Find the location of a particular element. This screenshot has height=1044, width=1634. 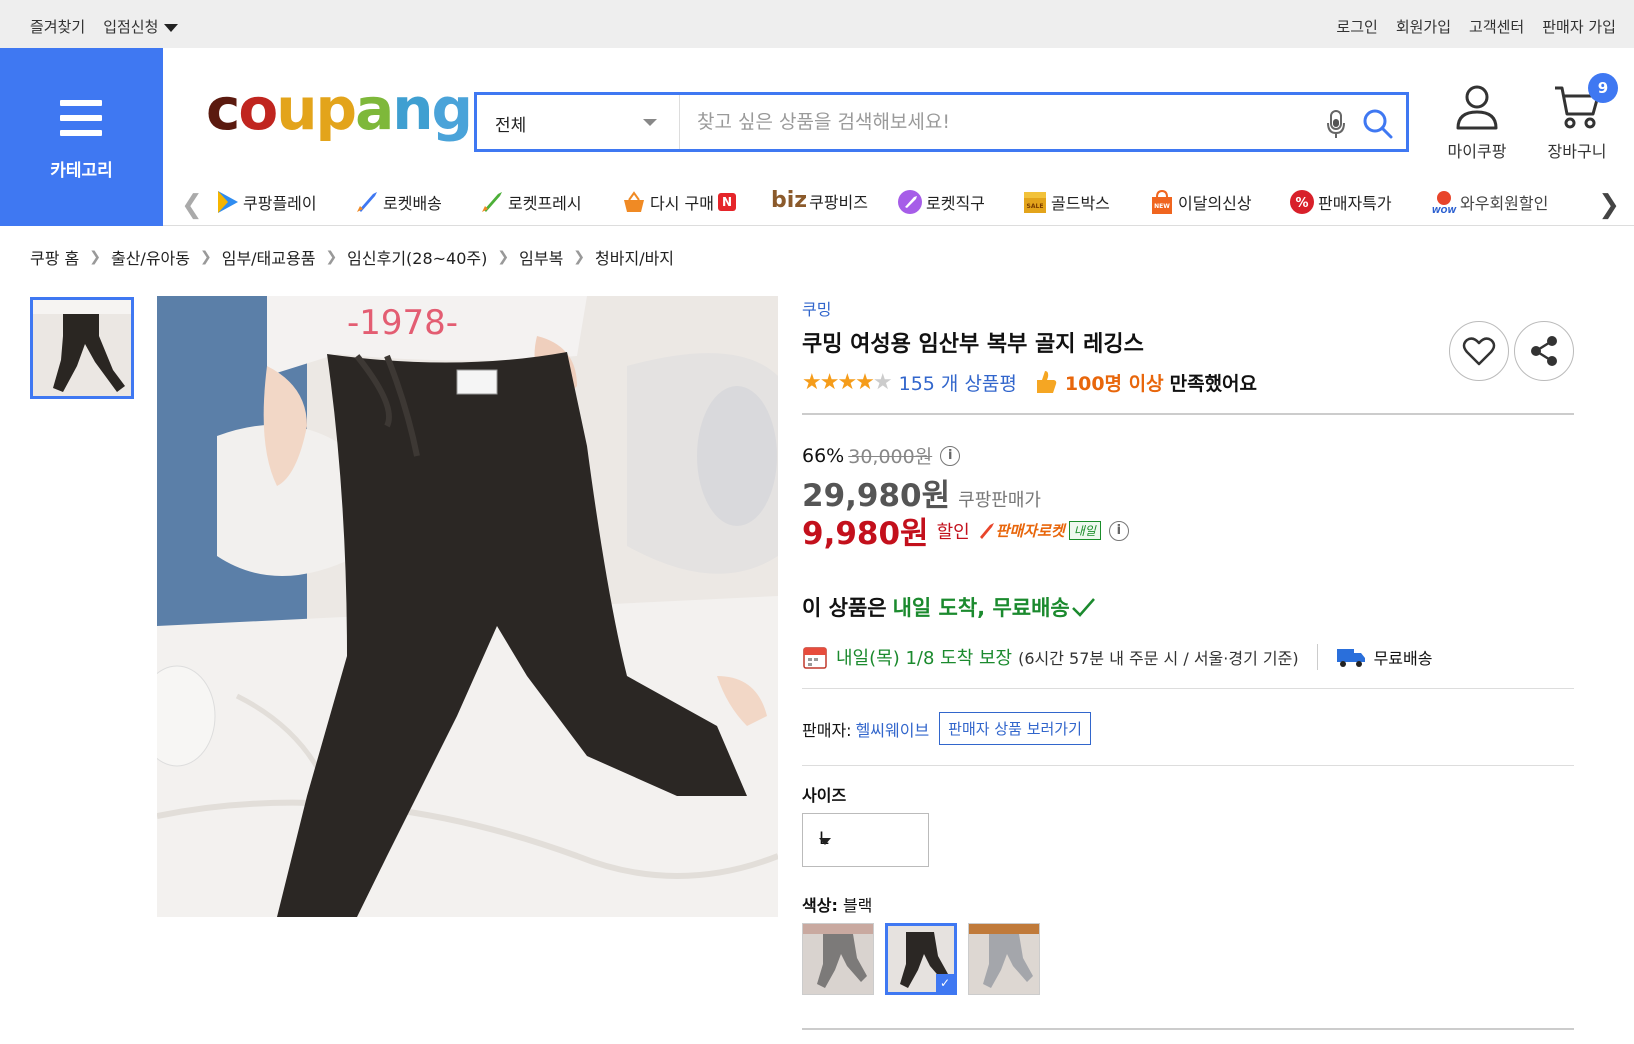

arrival-highlight: 내일 도착, 무료배송 is located at coordinates (981, 608).